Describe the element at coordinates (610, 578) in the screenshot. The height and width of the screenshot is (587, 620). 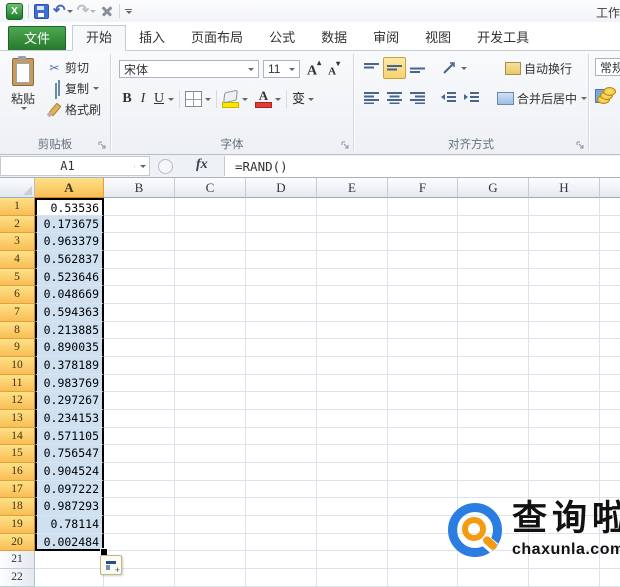
I see `cell-partial22` at that location.